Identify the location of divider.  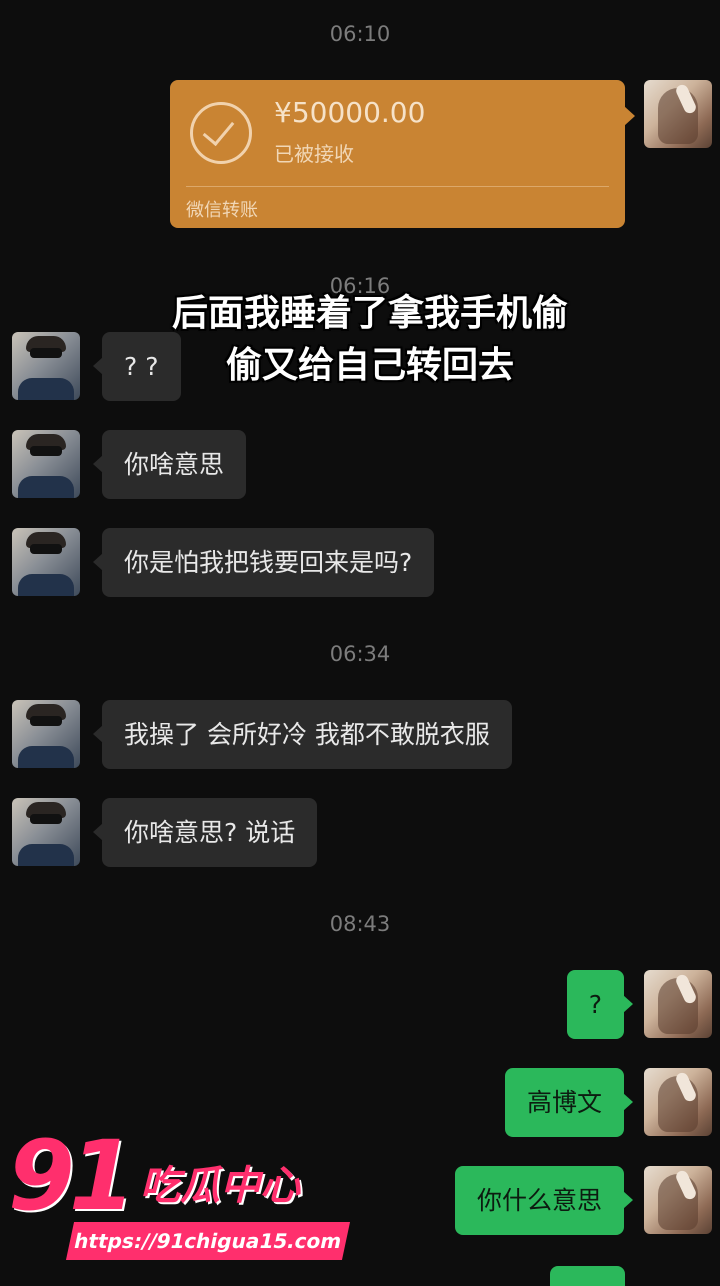
(397, 186).